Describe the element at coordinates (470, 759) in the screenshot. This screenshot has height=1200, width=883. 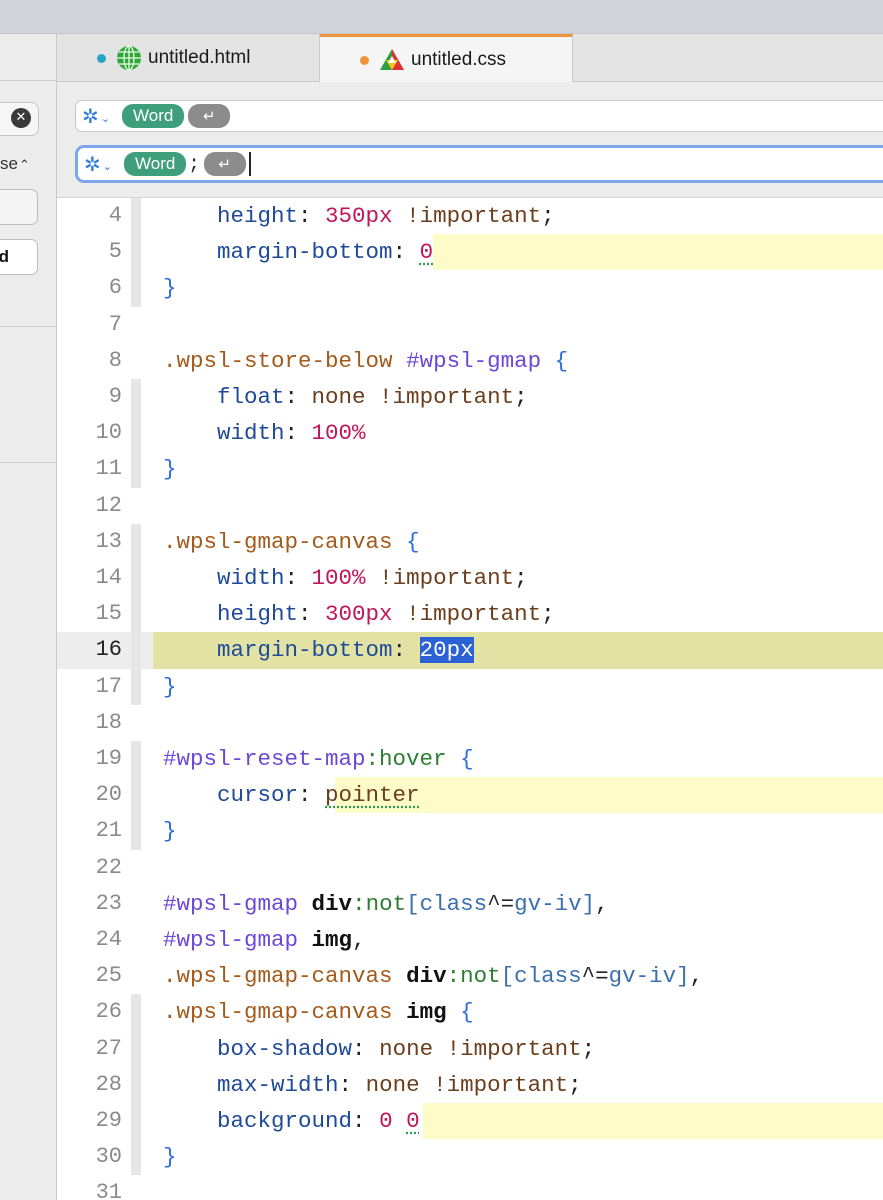
I see `code-line: 19 #wpsl-reset-map:hover {` at that location.